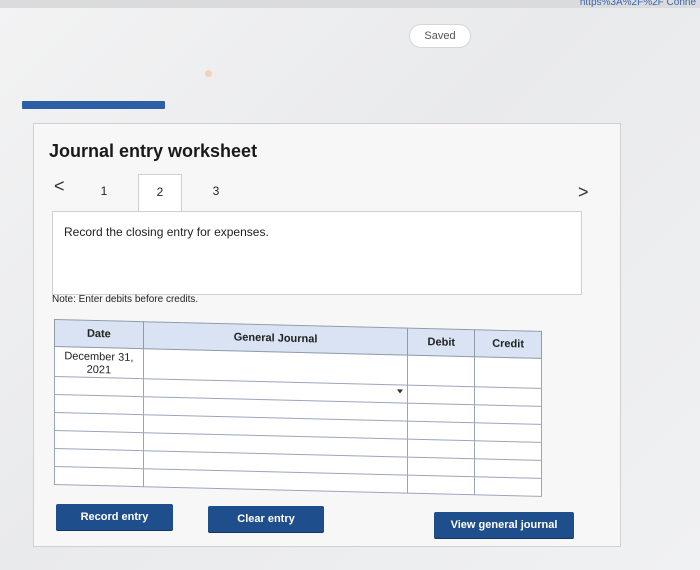 This screenshot has height=570, width=700. I want to click on page-title: Journal entry worksheet, so click(153, 151).